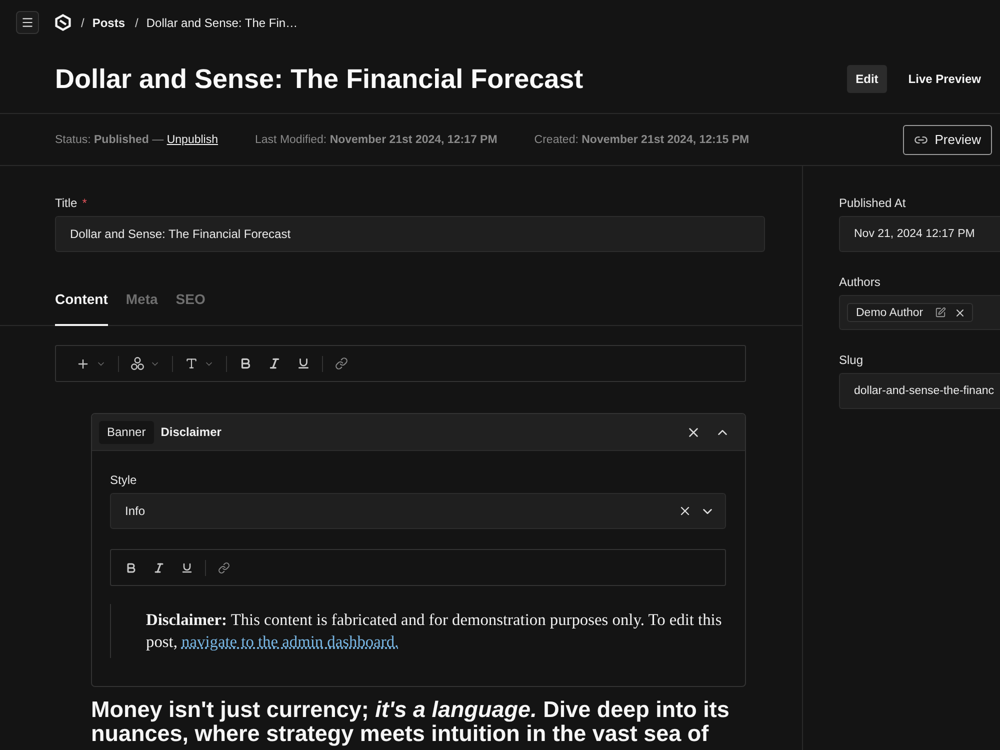  Describe the element at coordinates (109, 23) in the screenshot. I see `breadcrumb-link: Posts` at that location.